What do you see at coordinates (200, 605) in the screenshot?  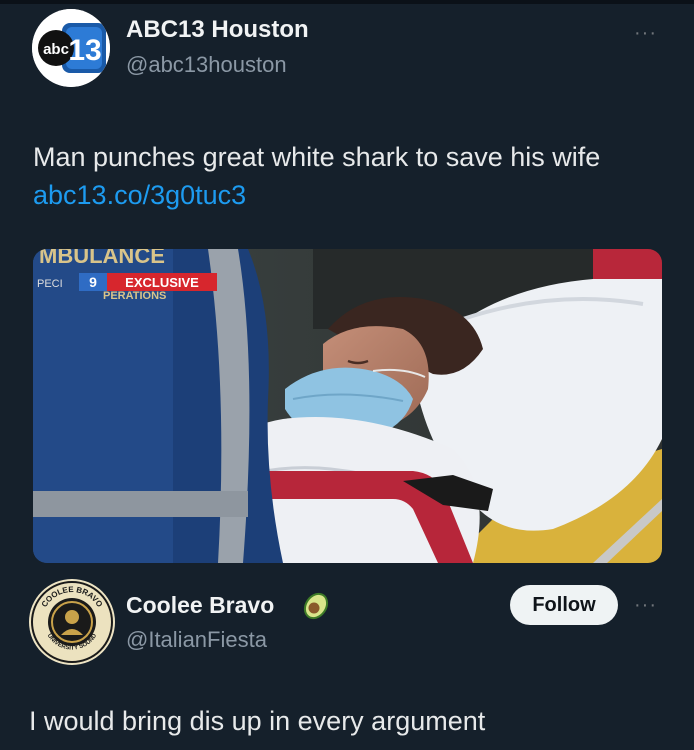 I see `reply-author-name: Coolee Bravo` at bounding box center [200, 605].